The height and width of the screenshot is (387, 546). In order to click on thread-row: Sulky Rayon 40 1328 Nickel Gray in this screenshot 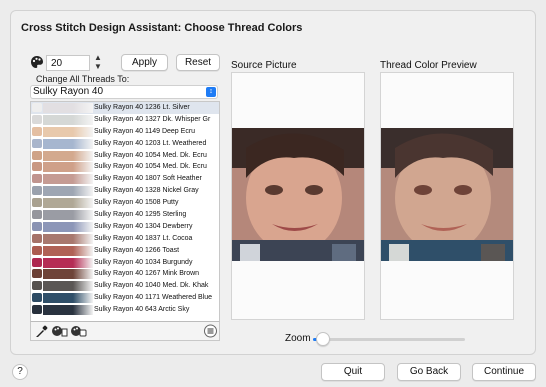, I will do `click(125, 191)`.